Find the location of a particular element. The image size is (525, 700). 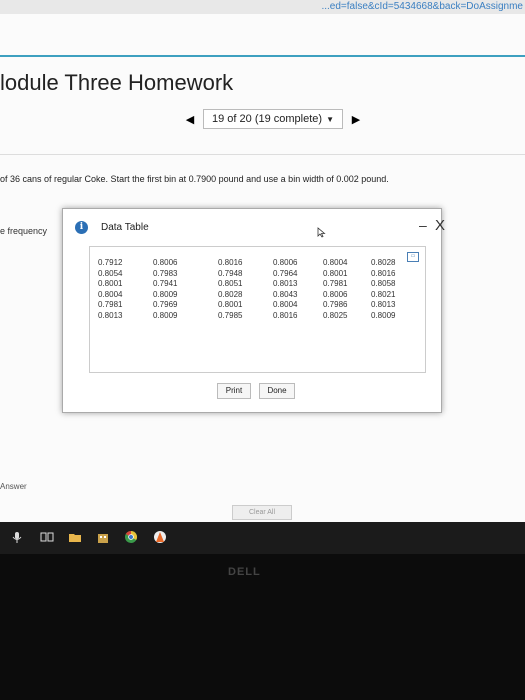

question-pager: ◀ 19 of 20 (19 complete) ▼ ▶ is located at coordinates (273, 119).